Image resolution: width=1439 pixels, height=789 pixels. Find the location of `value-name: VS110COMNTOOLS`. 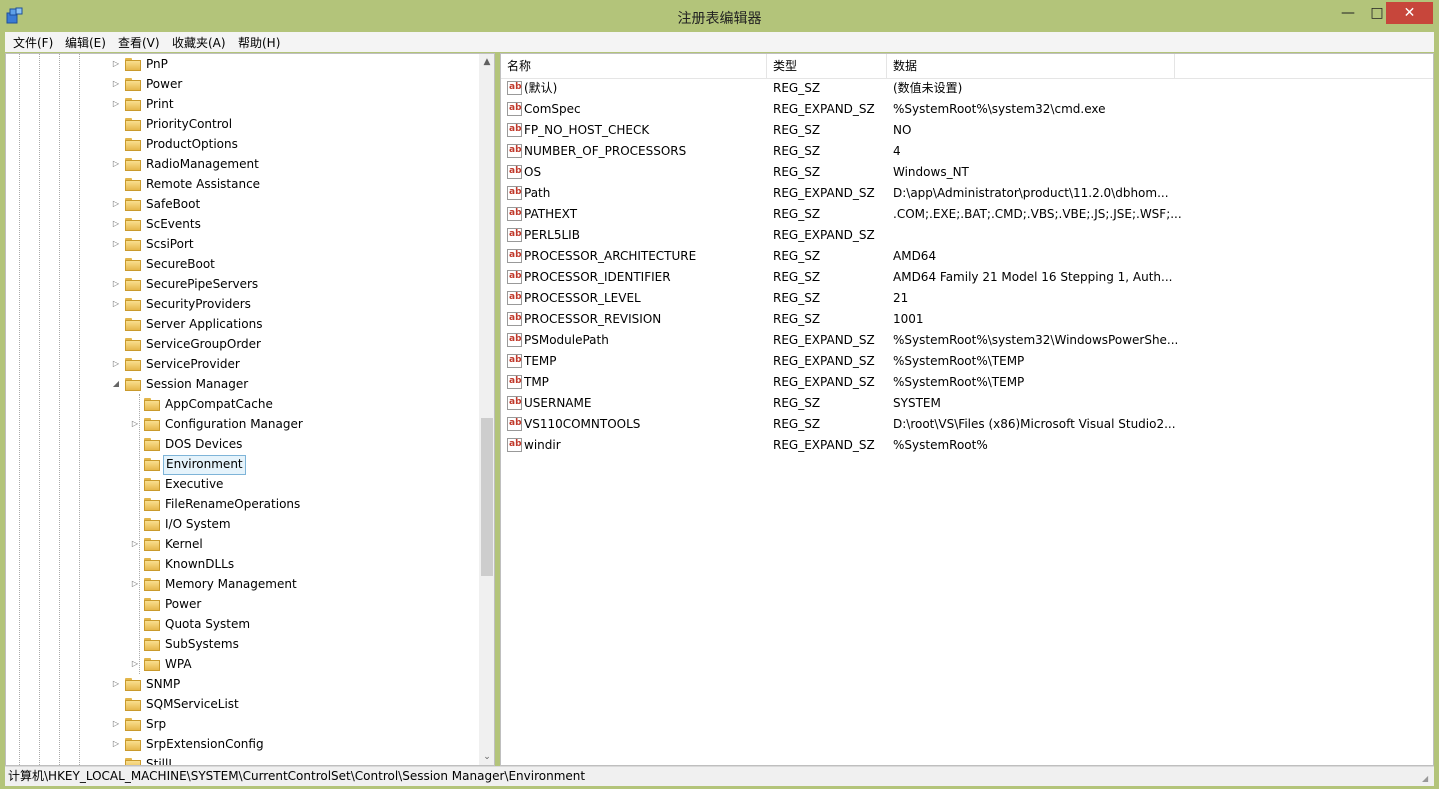

value-name: VS110COMNTOOLS is located at coordinates (644, 424).